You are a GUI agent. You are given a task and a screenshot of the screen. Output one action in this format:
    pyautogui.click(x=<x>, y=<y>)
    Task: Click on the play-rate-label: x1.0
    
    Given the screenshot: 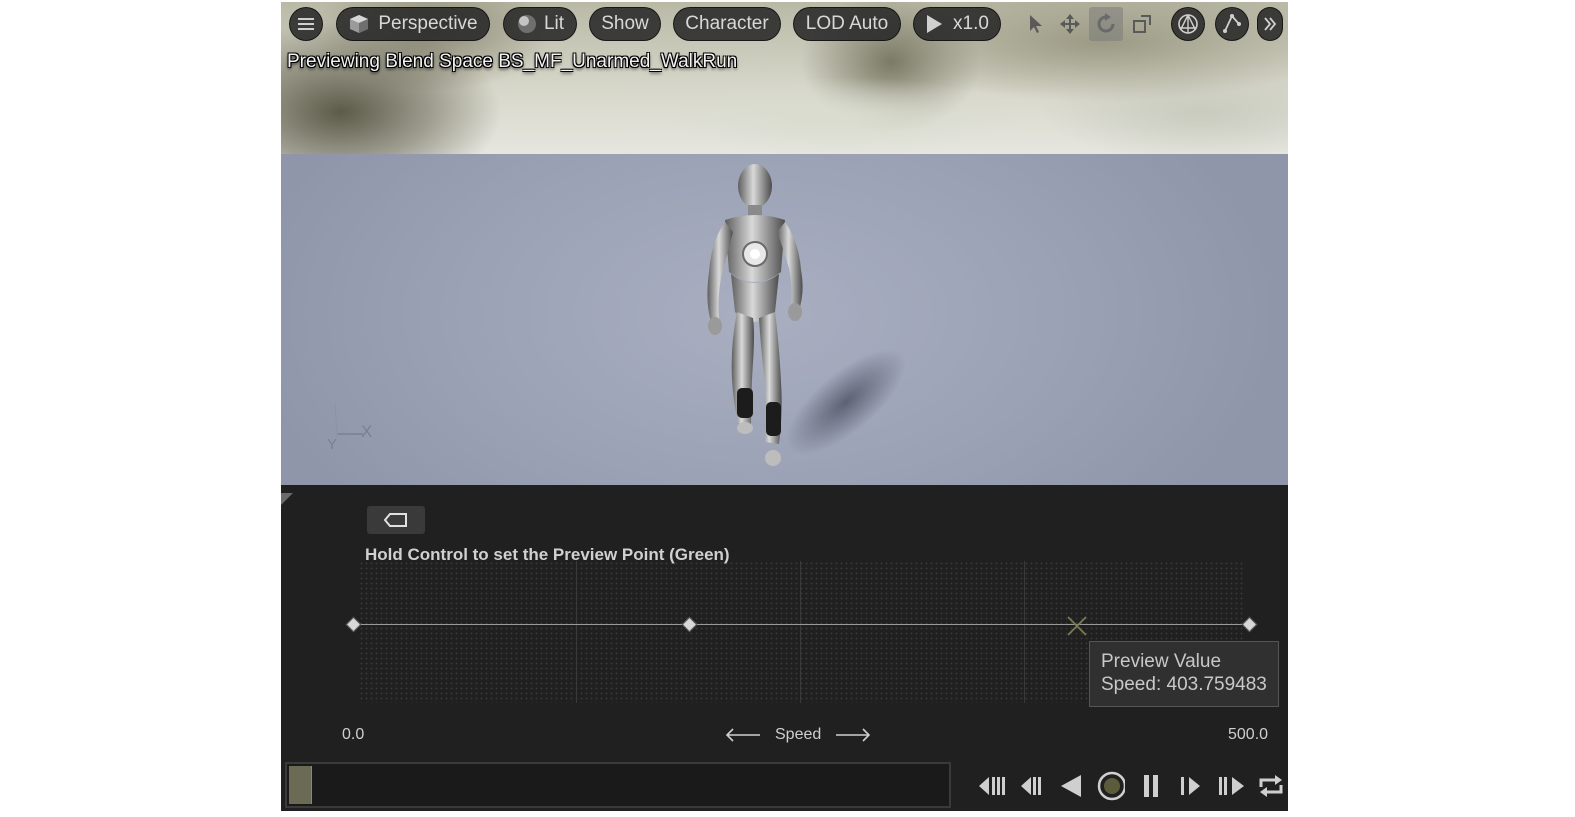 What is the action you would take?
    pyautogui.click(x=971, y=23)
    